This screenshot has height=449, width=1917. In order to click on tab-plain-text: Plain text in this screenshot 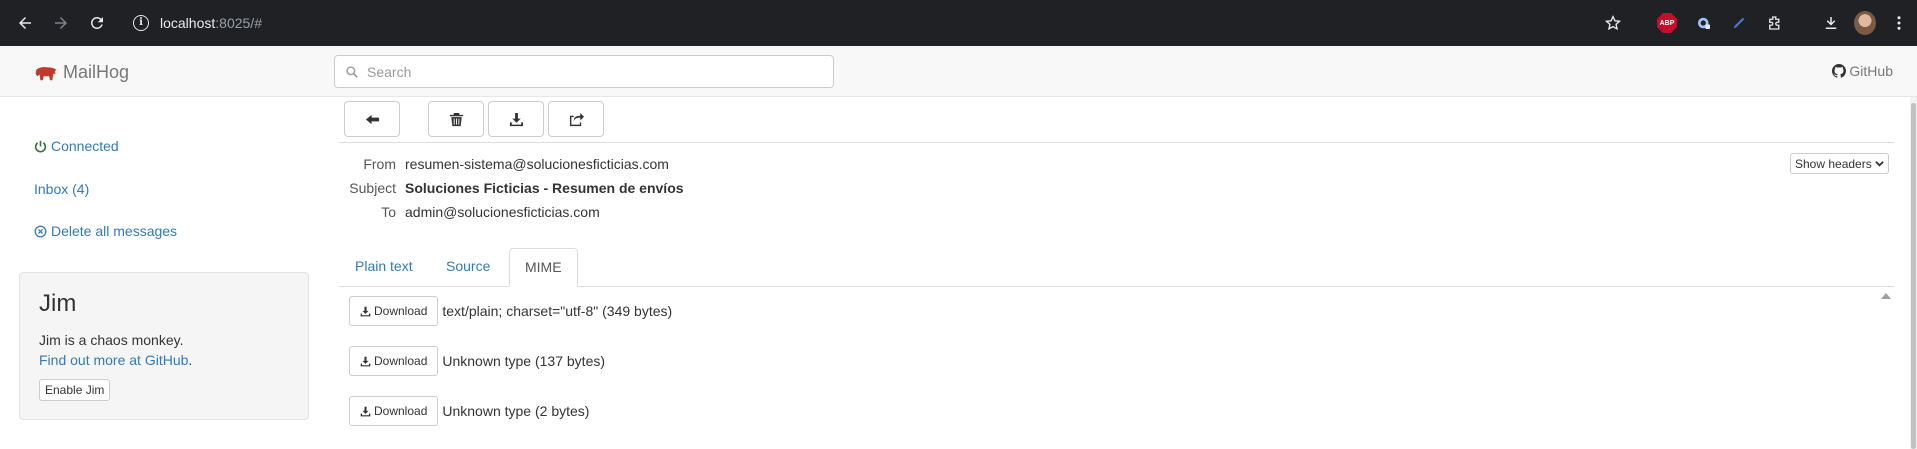, I will do `click(384, 267)`.